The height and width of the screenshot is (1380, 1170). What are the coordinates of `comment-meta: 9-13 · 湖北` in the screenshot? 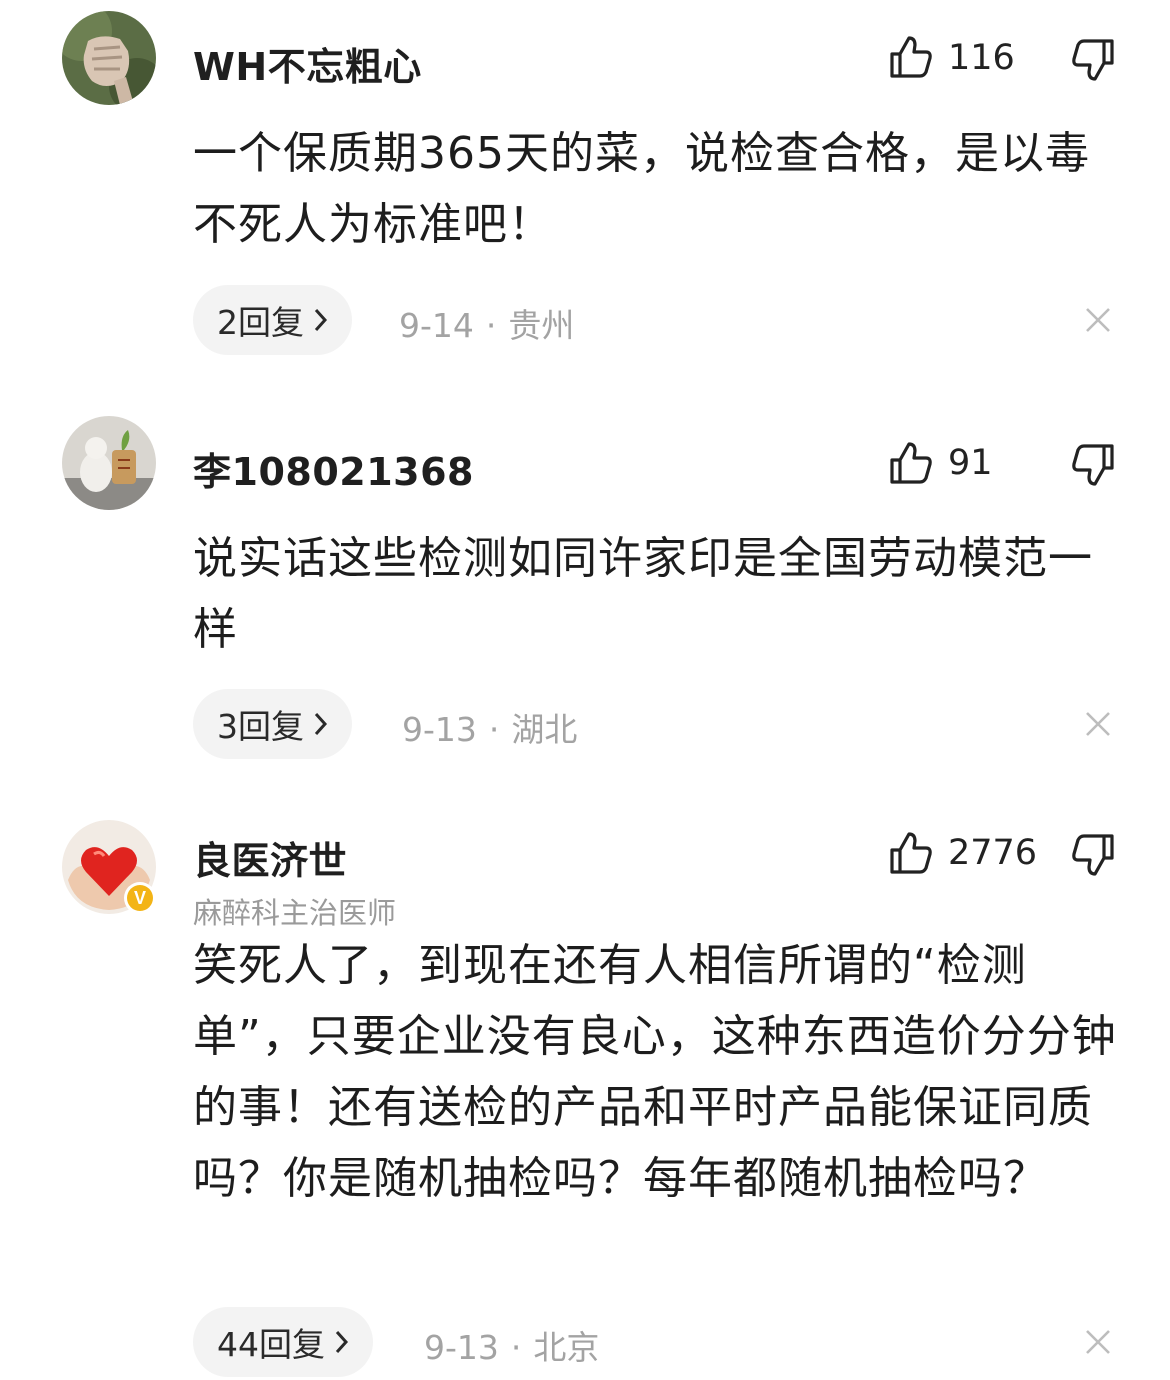 It's located at (489, 727).